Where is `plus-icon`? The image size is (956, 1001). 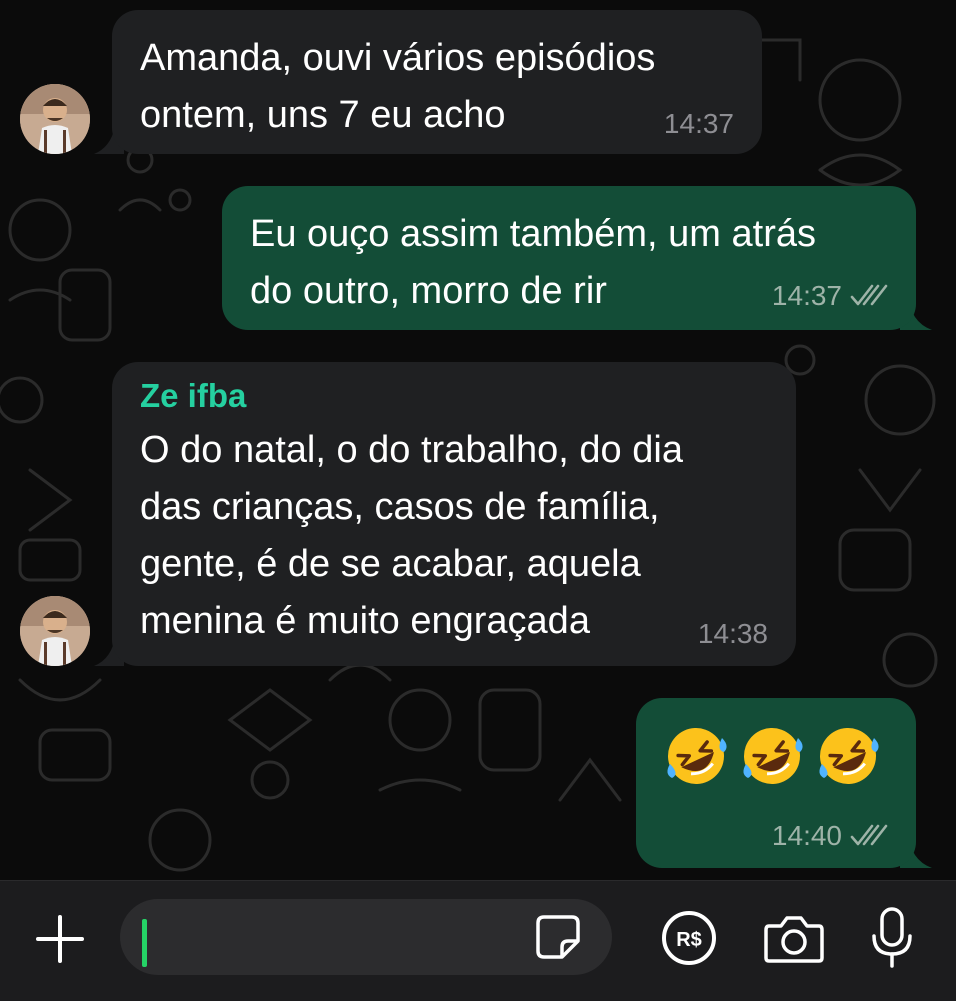
plus-icon is located at coordinates (60, 939).